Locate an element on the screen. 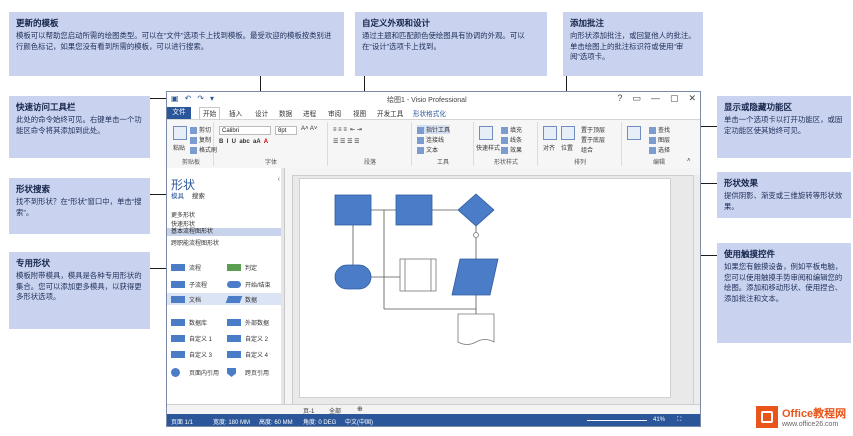 The image size is (853, 436). circle-shape-icon is located at coordinates (175, 372).